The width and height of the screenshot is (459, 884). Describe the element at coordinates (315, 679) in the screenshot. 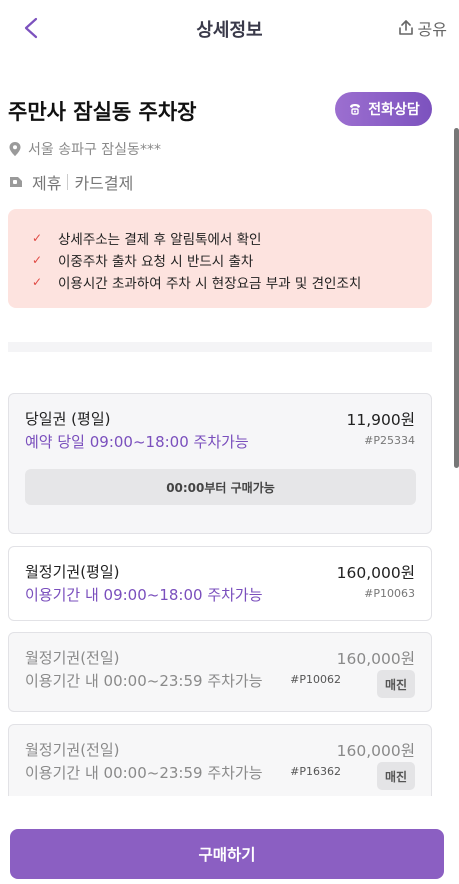

I see `ticket-code: #P10062` at that location.